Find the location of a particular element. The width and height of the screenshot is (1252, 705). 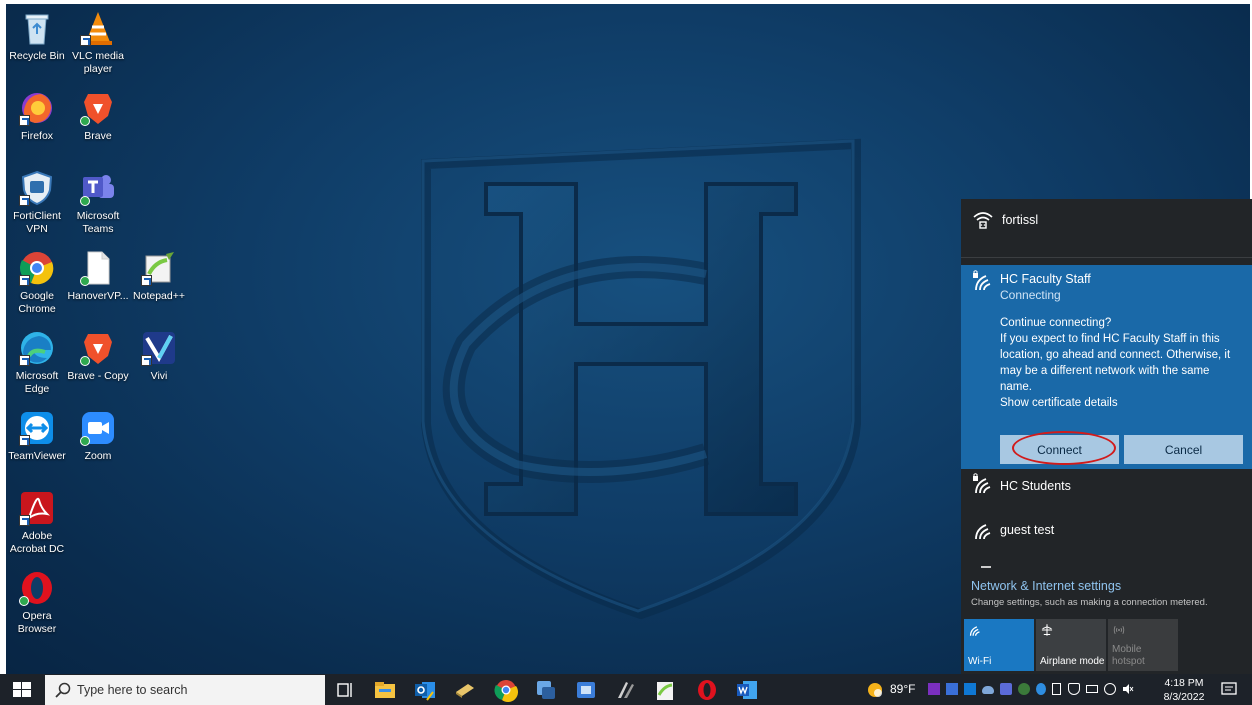

notepad-plus-icon is located at coordinates (666, 690).